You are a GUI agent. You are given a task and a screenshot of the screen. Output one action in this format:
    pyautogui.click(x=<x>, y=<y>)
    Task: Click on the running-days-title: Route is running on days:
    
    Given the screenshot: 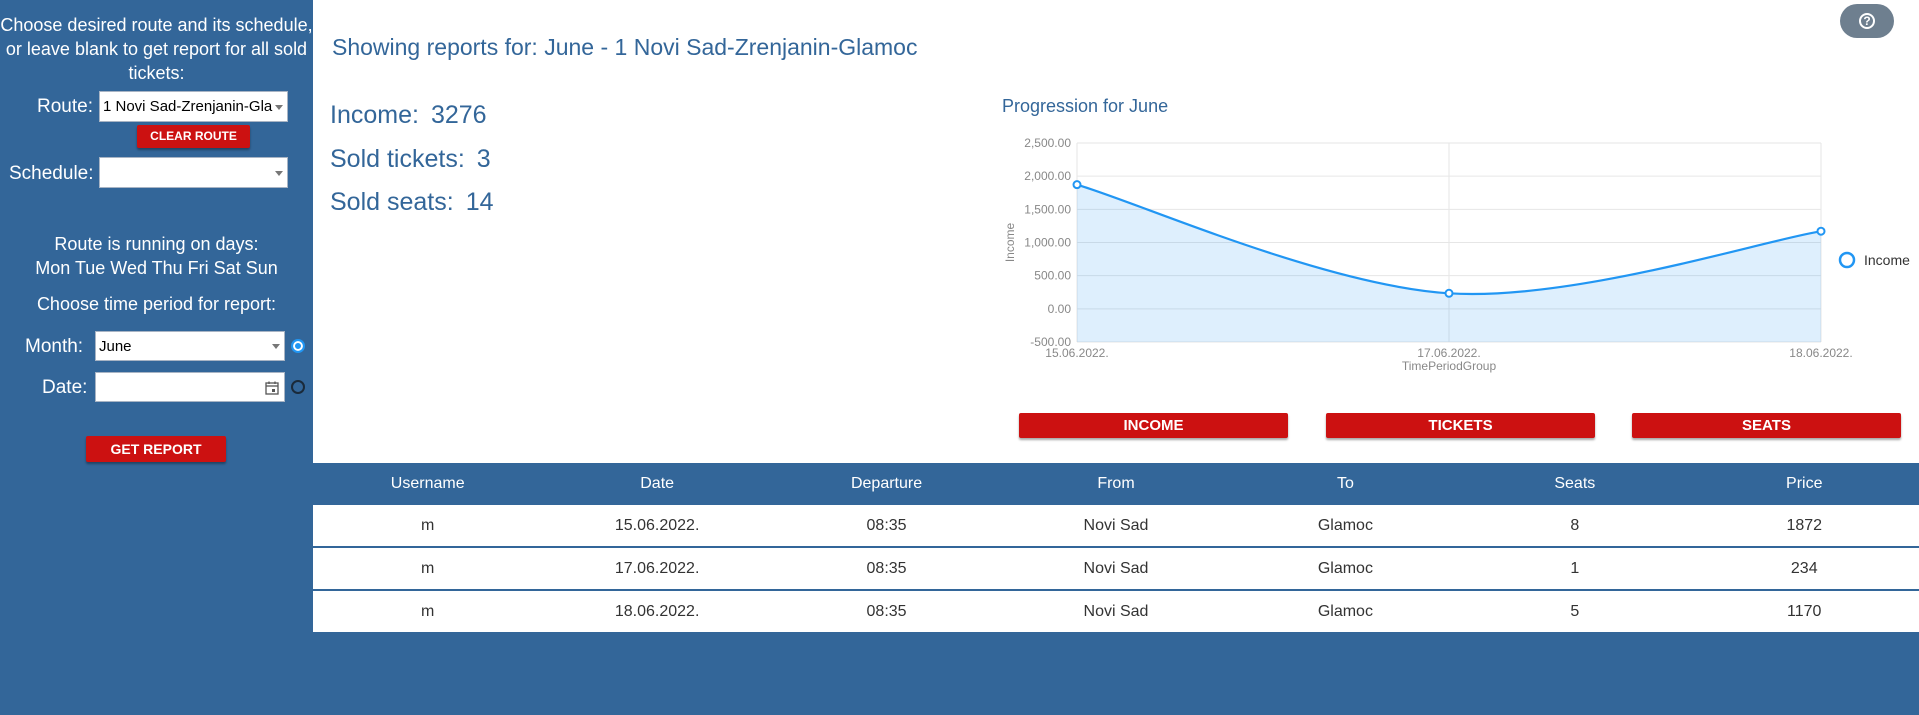 What is the action you would take?
    pyautogui.click(x=156, y=244)
    